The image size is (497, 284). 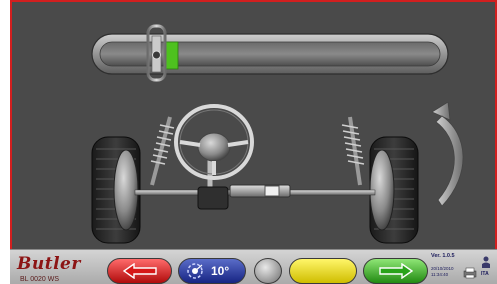 What do you see at coordinates (214, 142) in the screenshot?
I see `steering-wheel` at bounding box center [214, 142].